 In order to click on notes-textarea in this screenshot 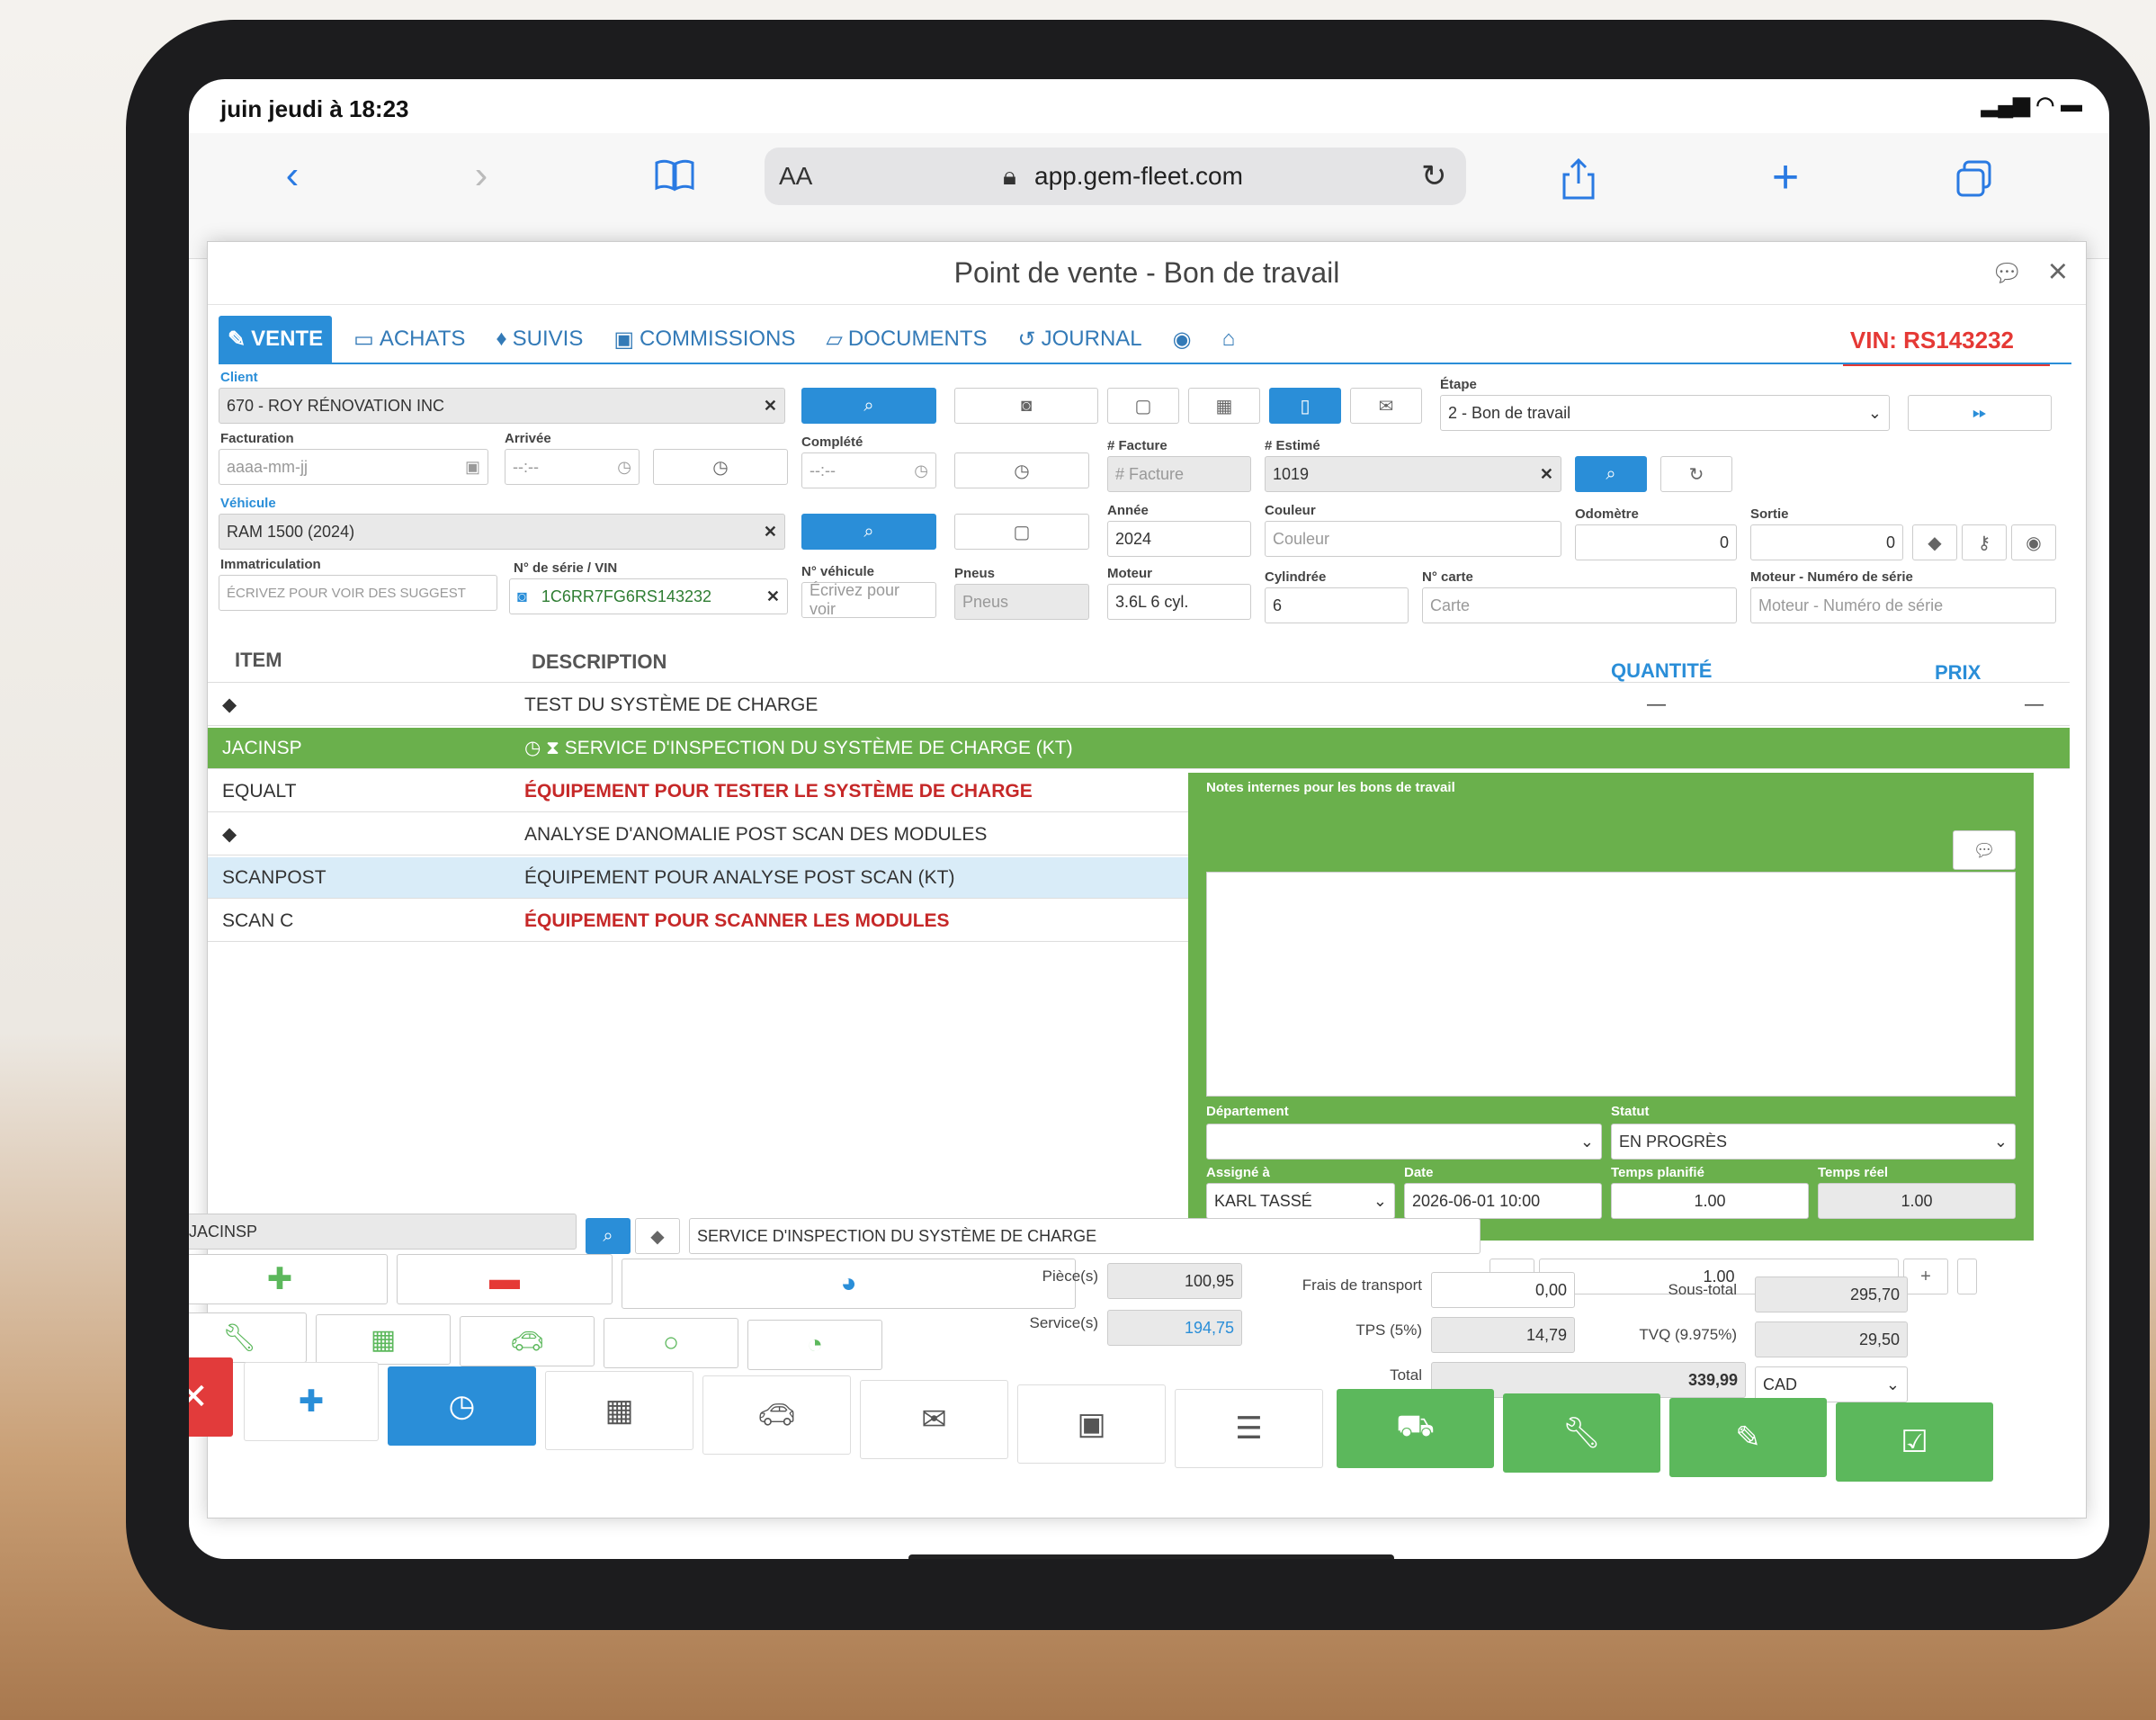, I will do `click(1611, 985)`.